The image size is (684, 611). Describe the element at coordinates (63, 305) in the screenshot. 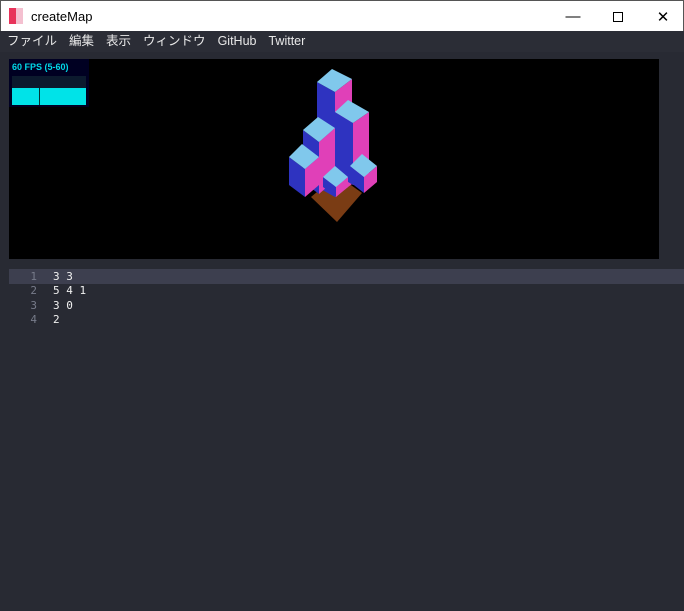

I see `line-text: 3 0` at that location.